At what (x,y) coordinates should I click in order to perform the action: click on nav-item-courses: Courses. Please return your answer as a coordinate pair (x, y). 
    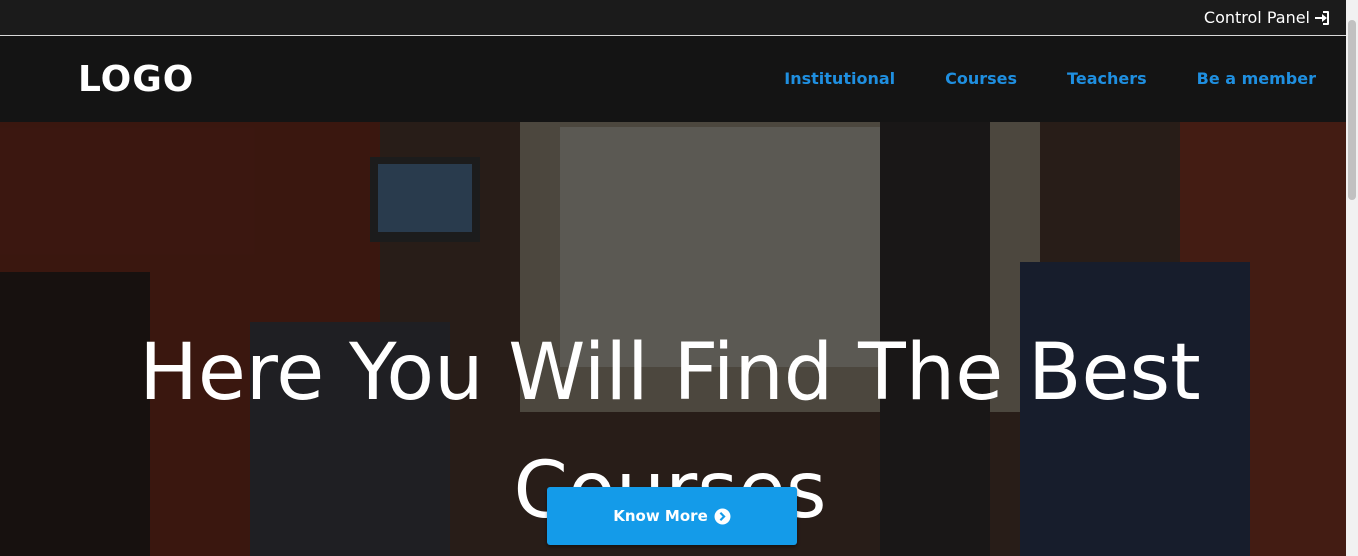
    Looking at the image, I should click on (981, 78).